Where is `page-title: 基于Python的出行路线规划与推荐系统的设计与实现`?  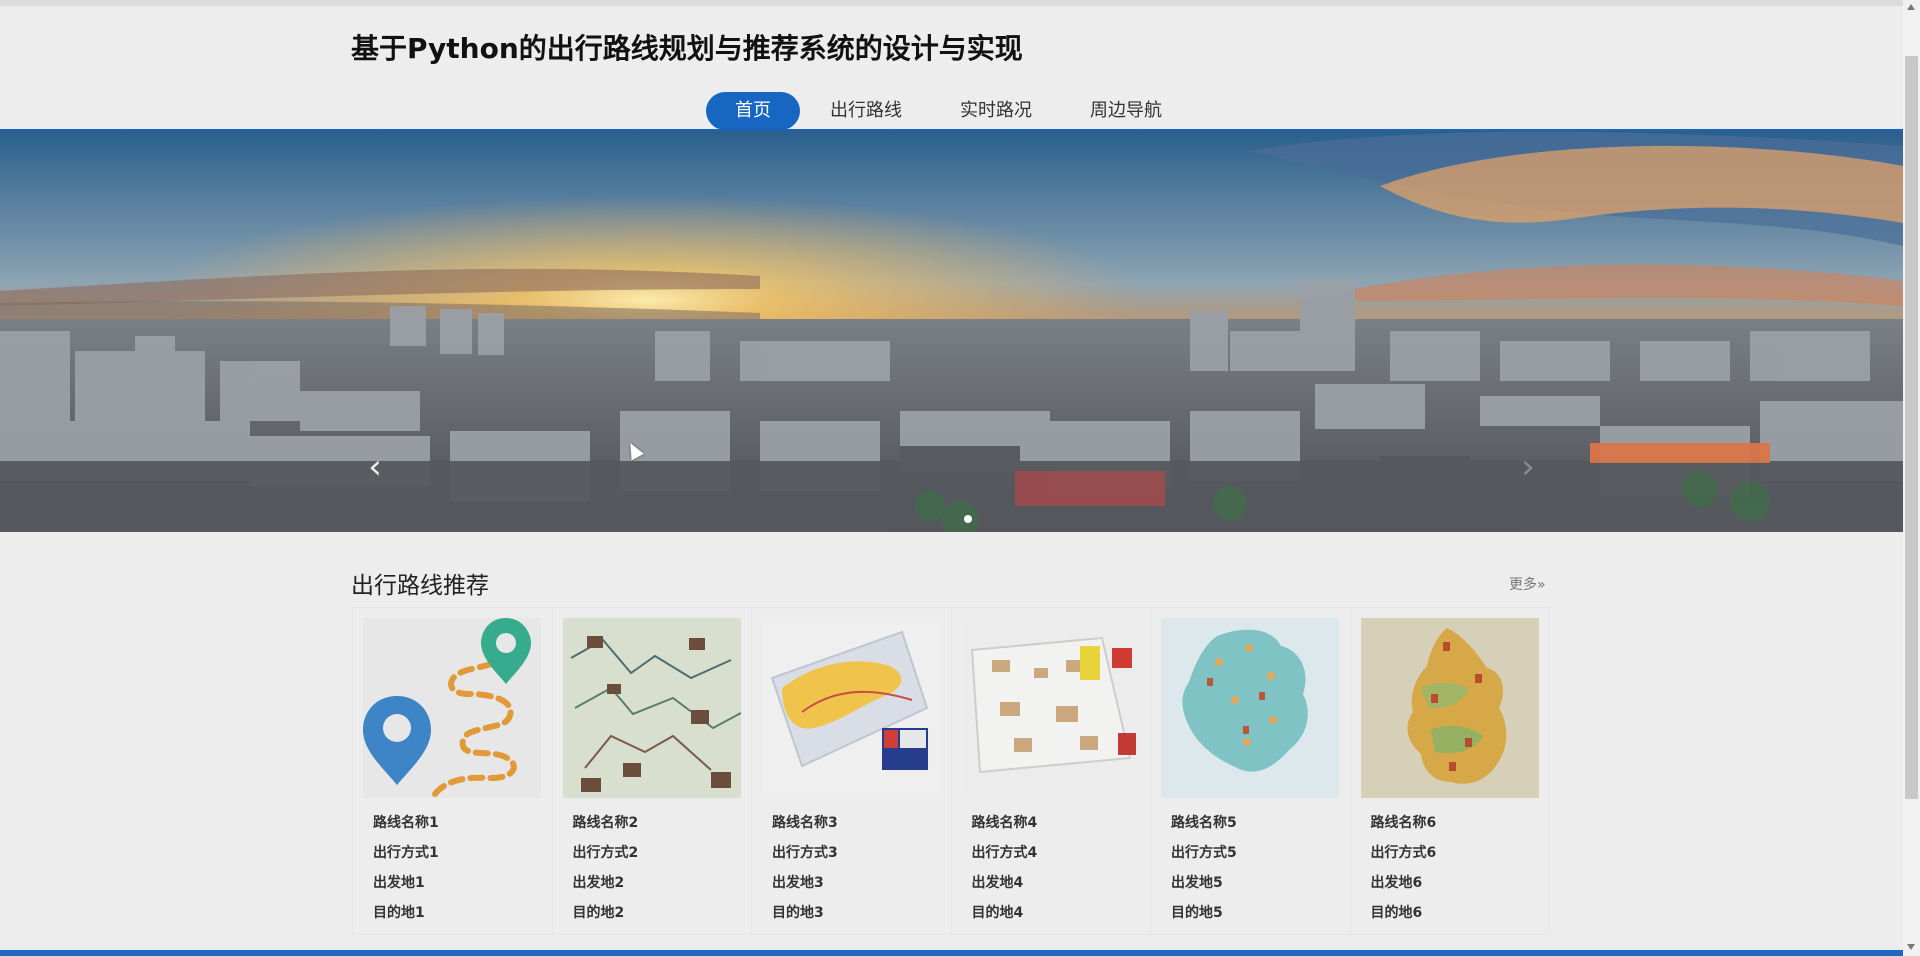
page-title: 基于Python的出行路线规划与推荐系统的设计与实现 is located at coordinates (687, 48).